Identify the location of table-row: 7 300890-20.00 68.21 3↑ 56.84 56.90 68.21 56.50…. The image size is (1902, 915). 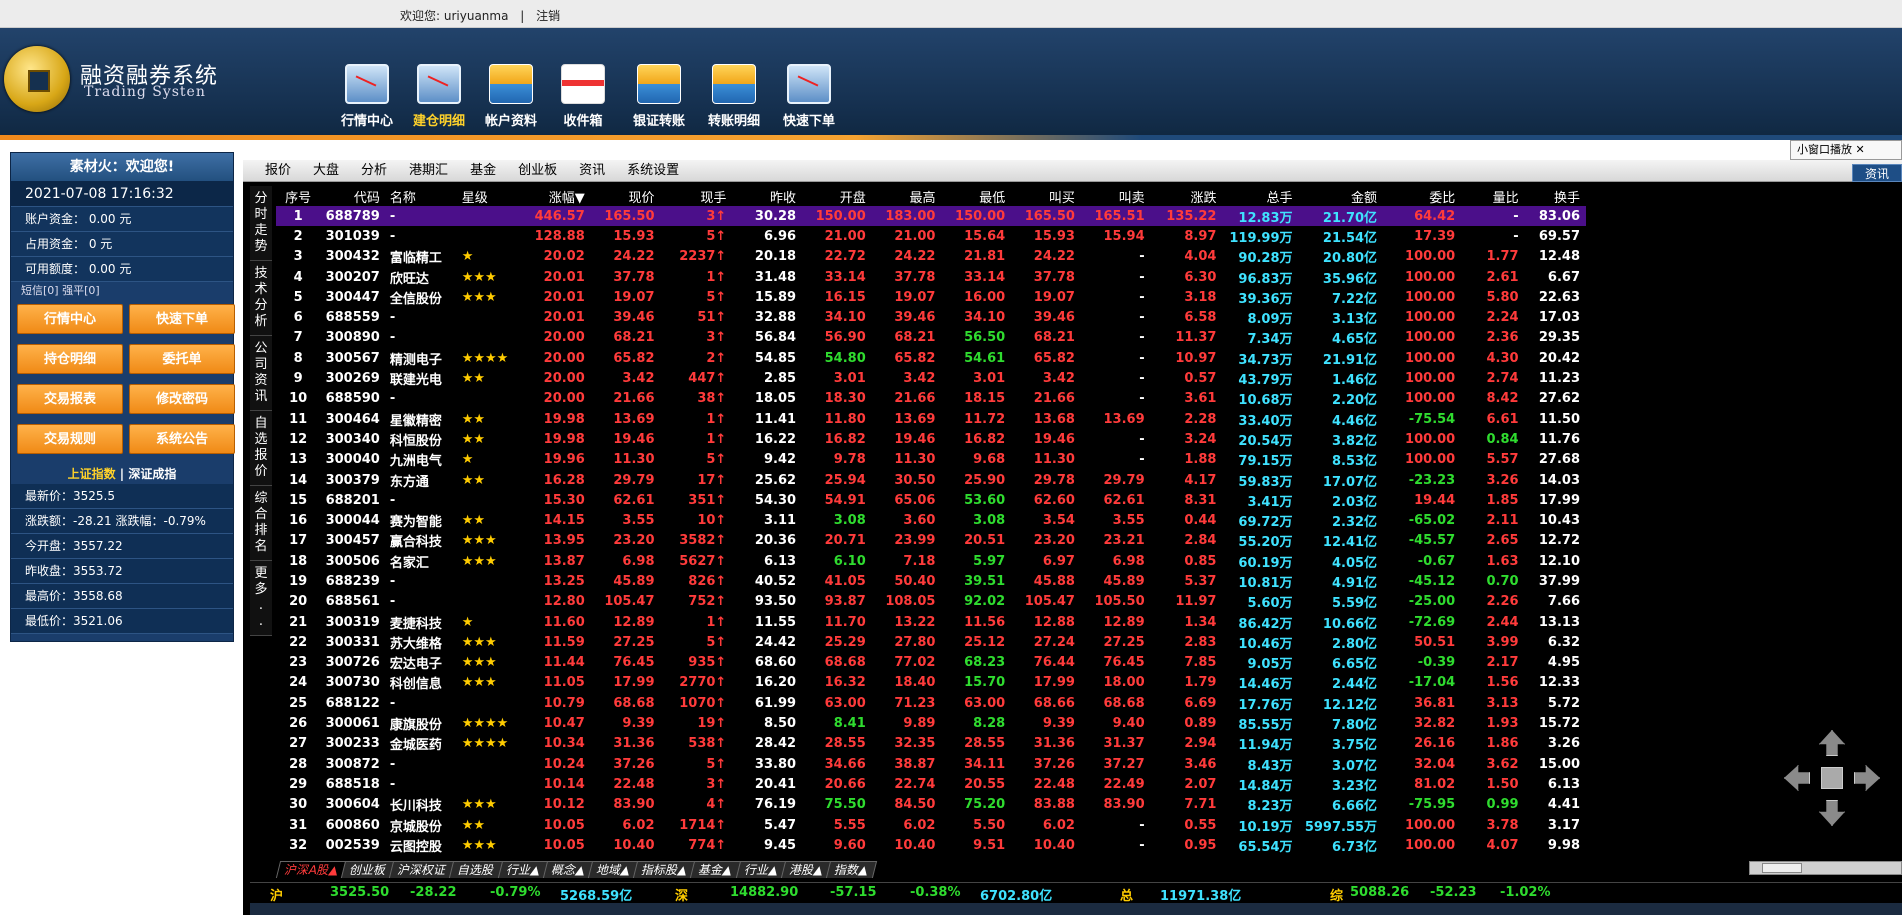
(931, 338).